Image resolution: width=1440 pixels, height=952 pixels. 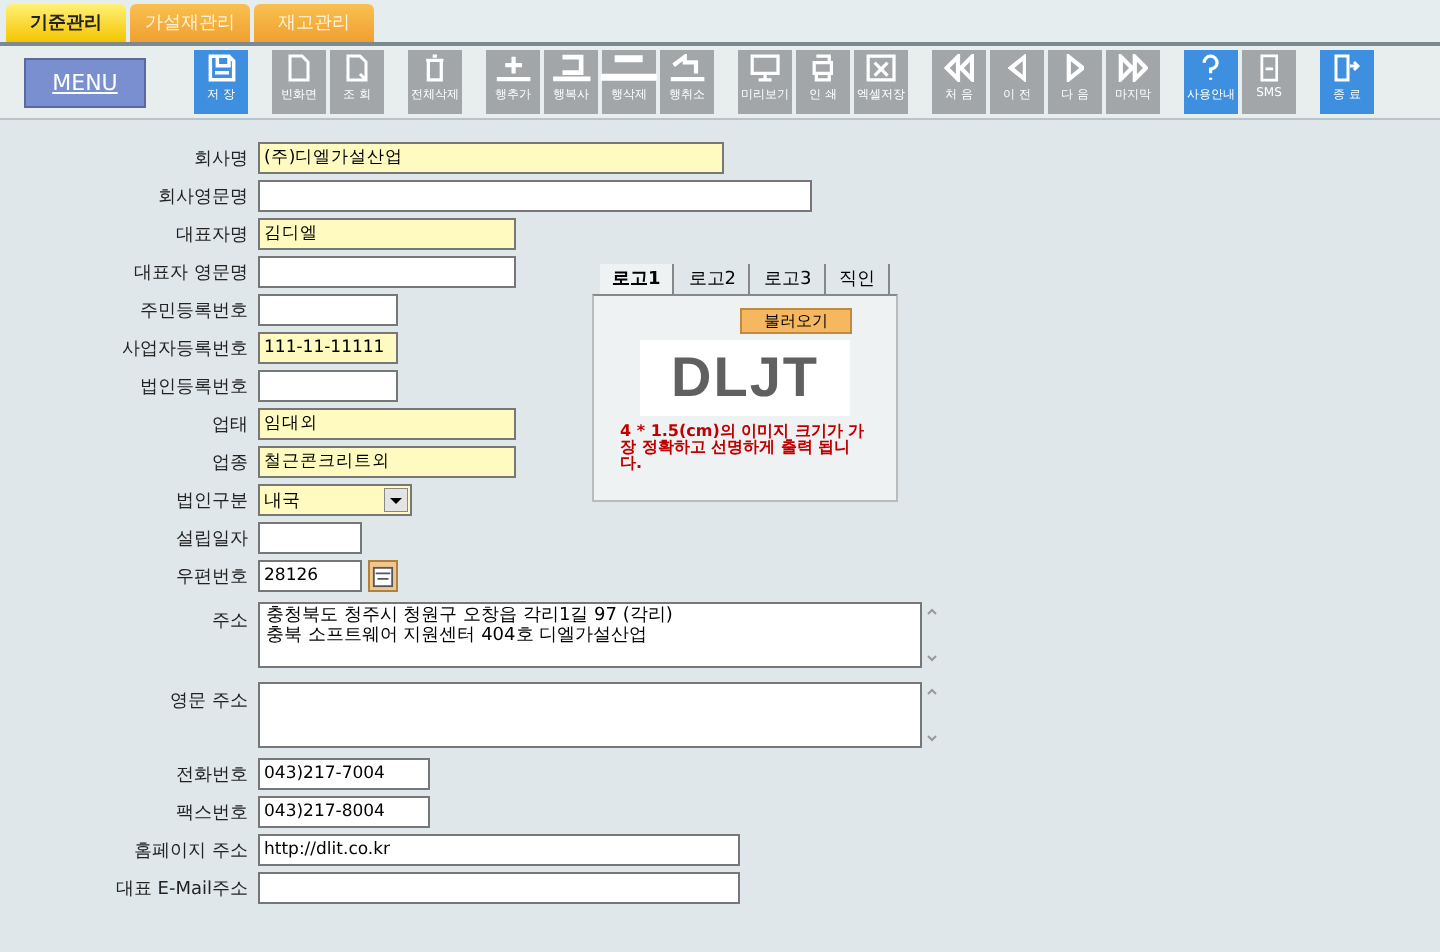 What do you see at coordinates (66, 23) in the screenshot?
I see `module-tab: 기준관리` at bounding box center [66, 23].